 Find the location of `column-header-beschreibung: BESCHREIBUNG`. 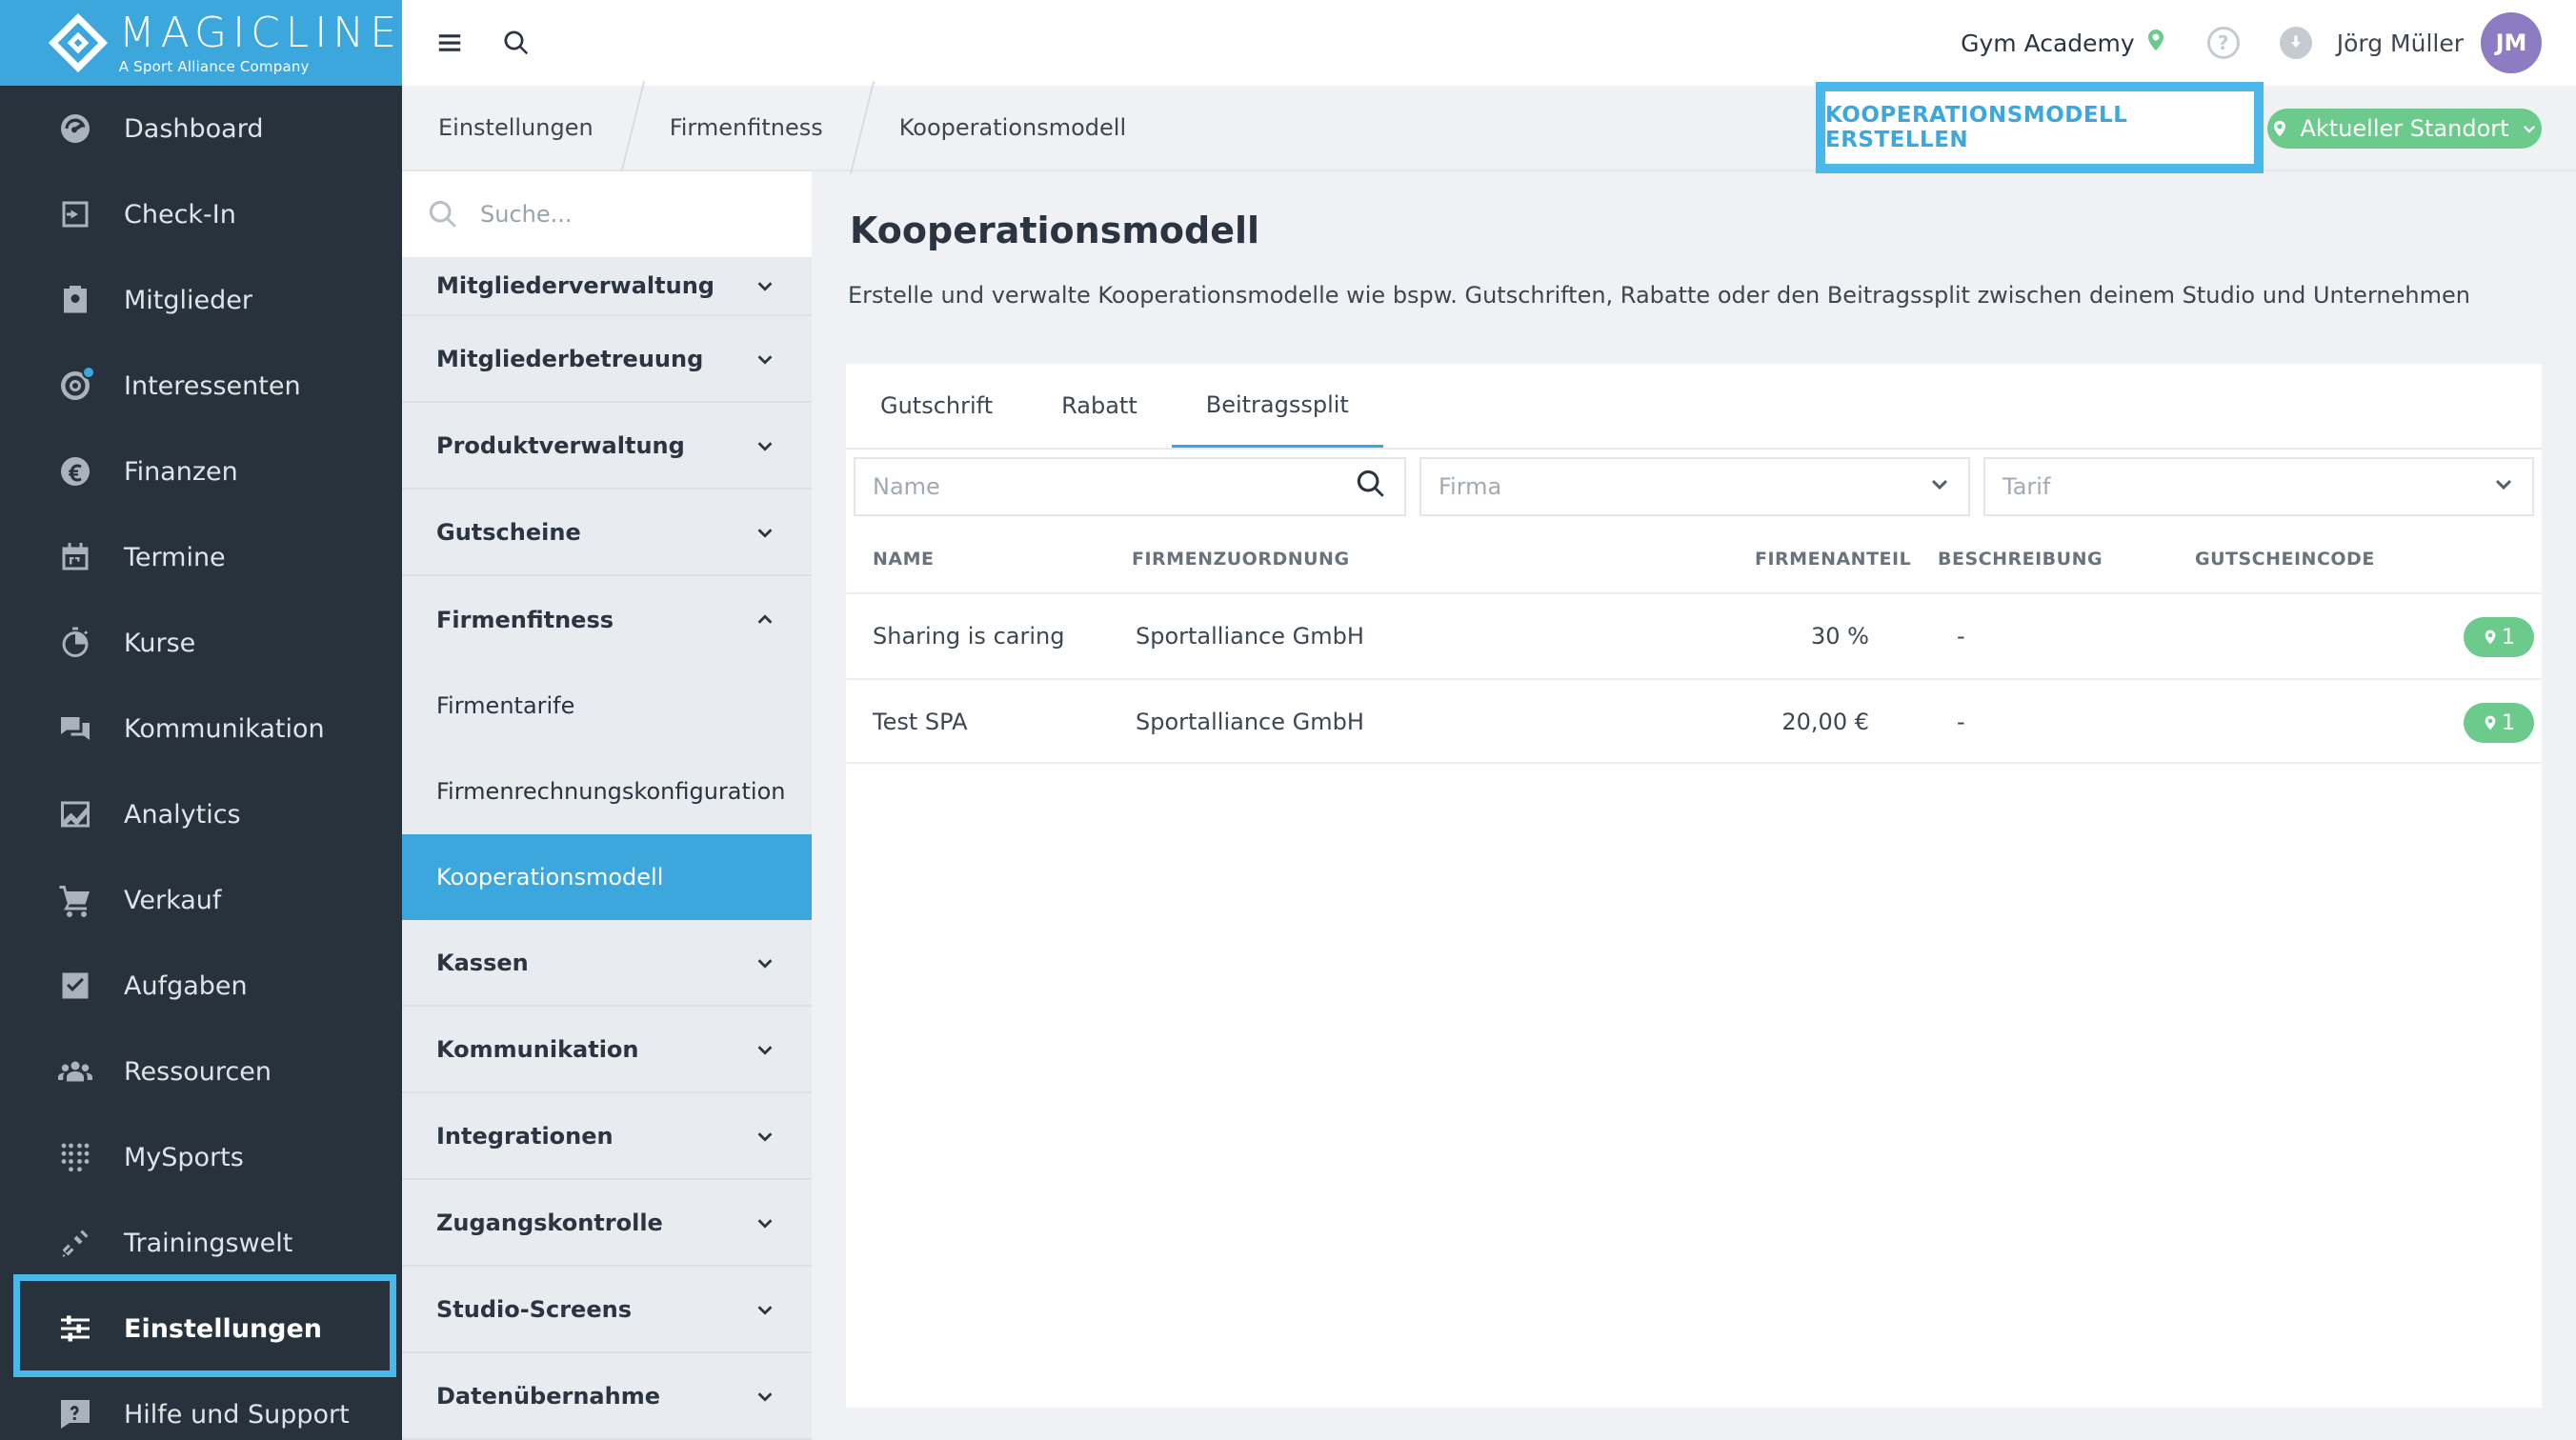

column-header-beschreibung: BESCHREIBUNG is located at coordinates (2020, 559).